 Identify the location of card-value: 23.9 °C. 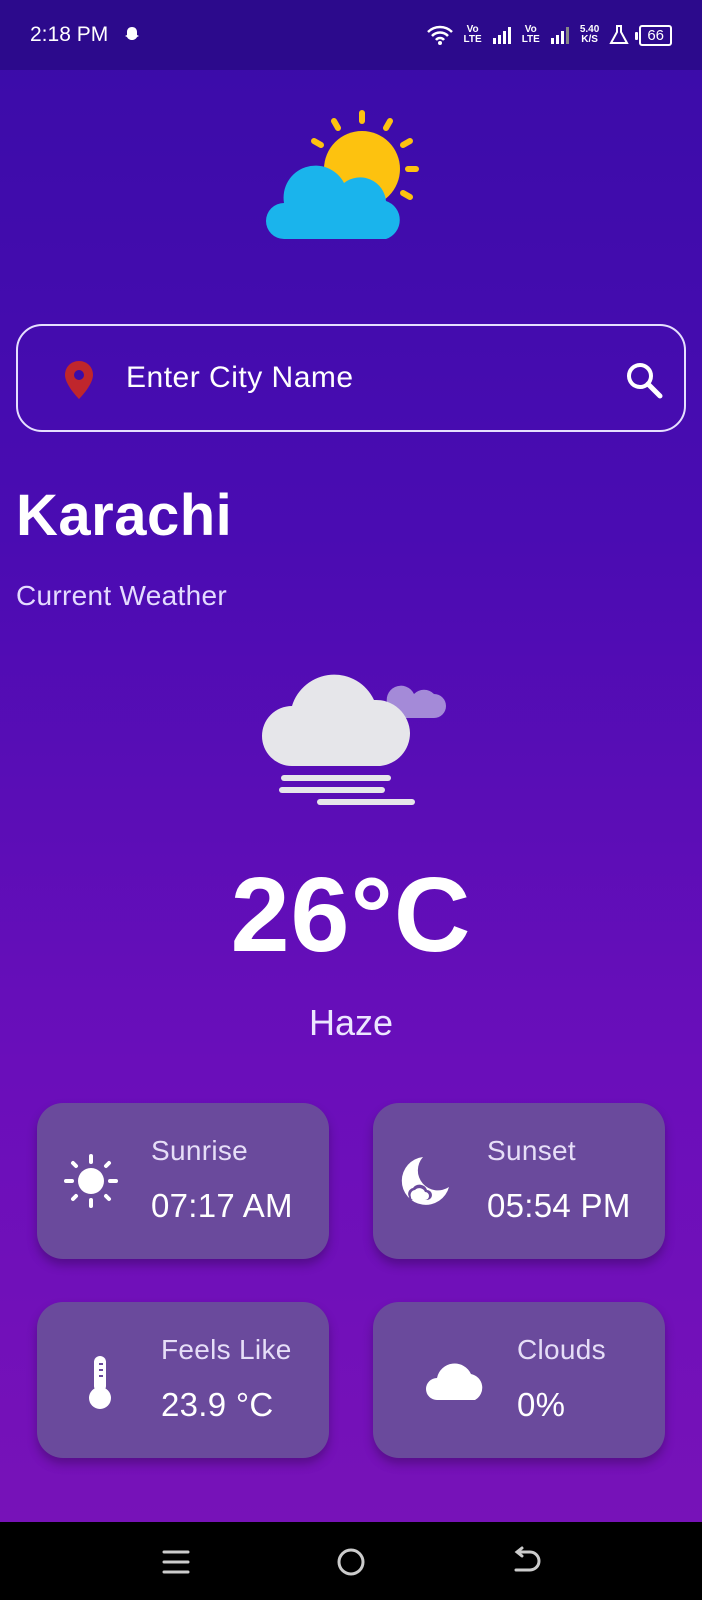
(217, 1404).